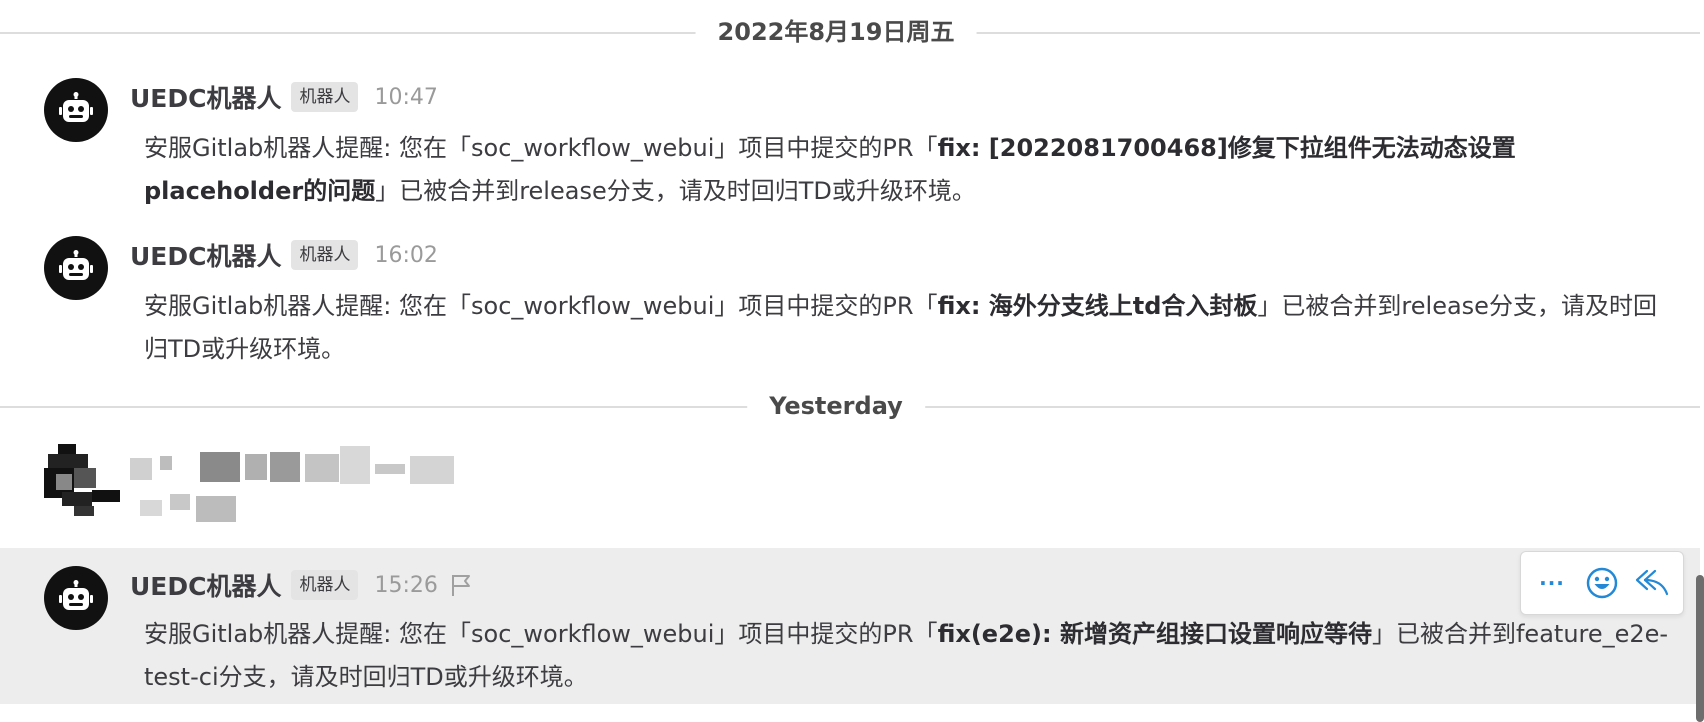 The height and width of the screenshot is (722, 1704). Describe the element at coordinates (284, 255) in the screenshot. I see `post-header: UEDC机器人 机器人 16:02` at that location.